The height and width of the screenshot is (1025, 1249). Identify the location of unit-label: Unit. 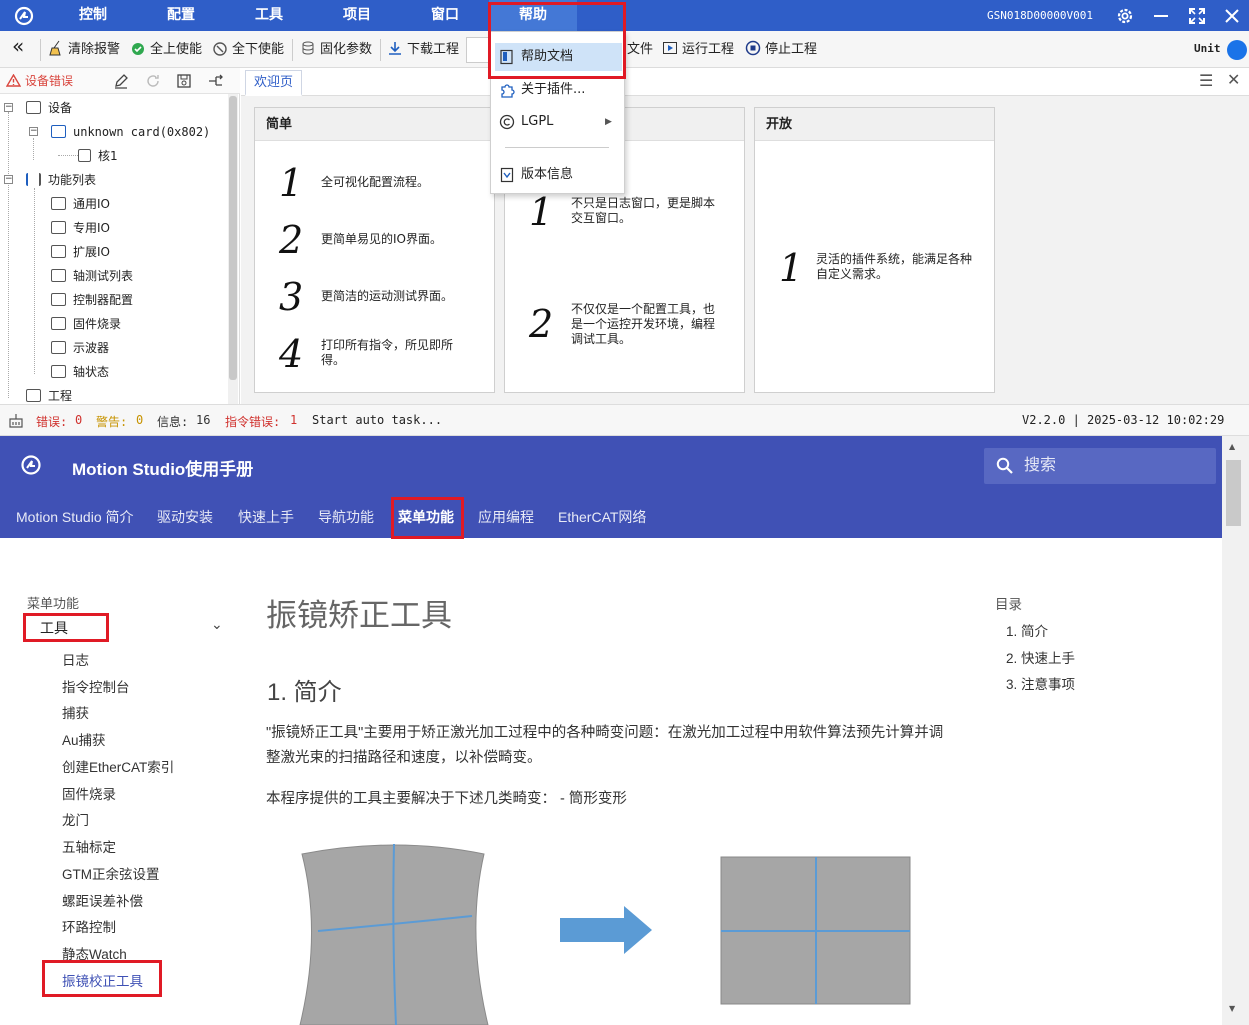
(1207, 48).